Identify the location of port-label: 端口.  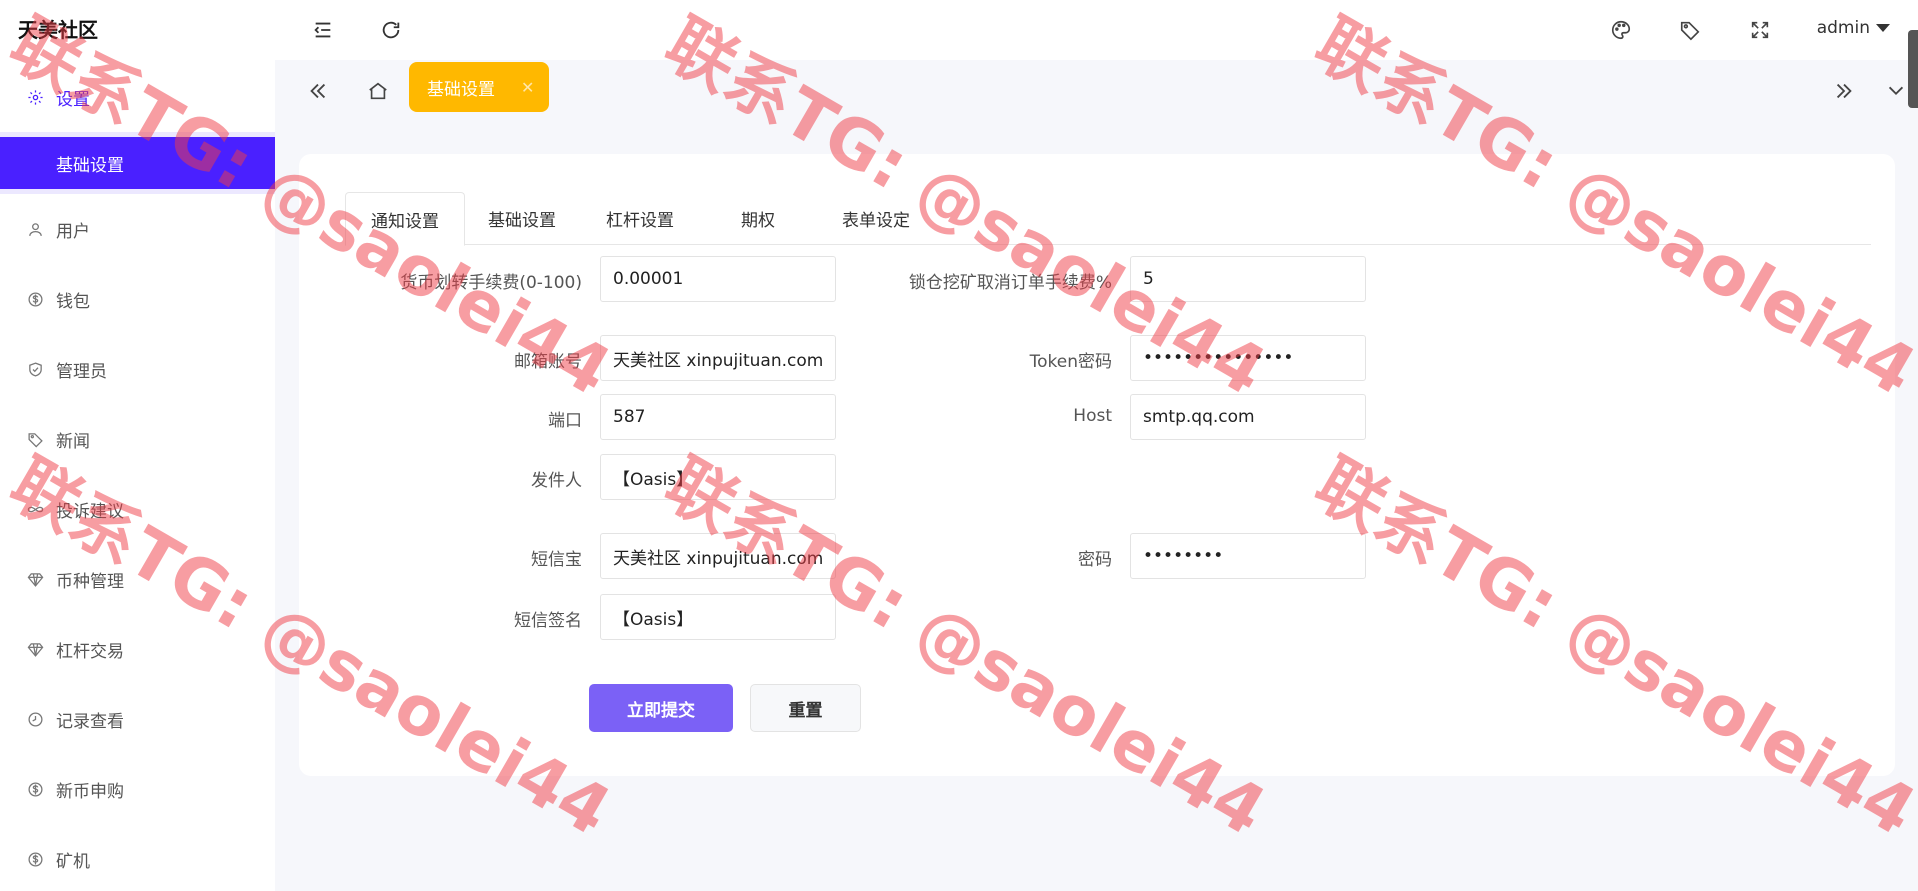
(565, 421).